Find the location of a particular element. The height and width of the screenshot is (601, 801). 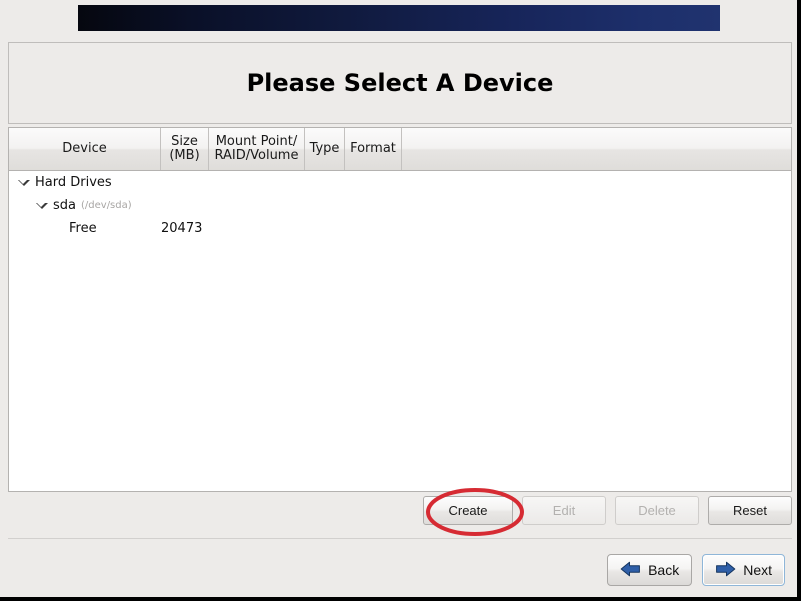

section-divider is located at coordinates (400, 538).